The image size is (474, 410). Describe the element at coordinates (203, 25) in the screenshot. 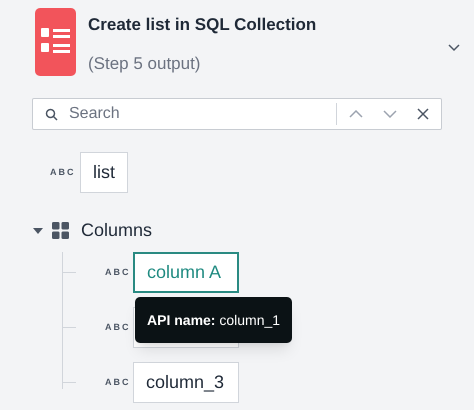

I see `step-title: Create list in SQL Collection` at that location.